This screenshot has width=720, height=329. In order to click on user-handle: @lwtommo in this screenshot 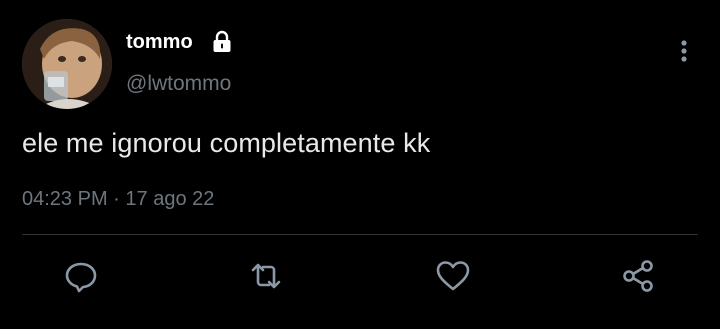, I will do `click(178, 84)`.